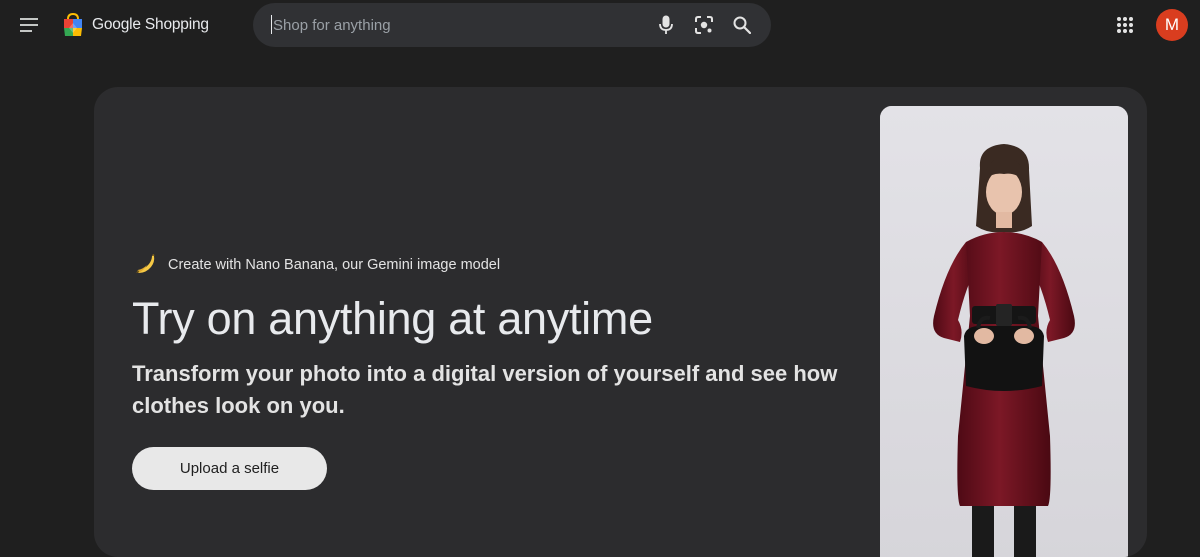 The height and width of the screenshot is (557, 1200). I want to click on google-shopping-logo: Google Shopping, so click(135, 25).